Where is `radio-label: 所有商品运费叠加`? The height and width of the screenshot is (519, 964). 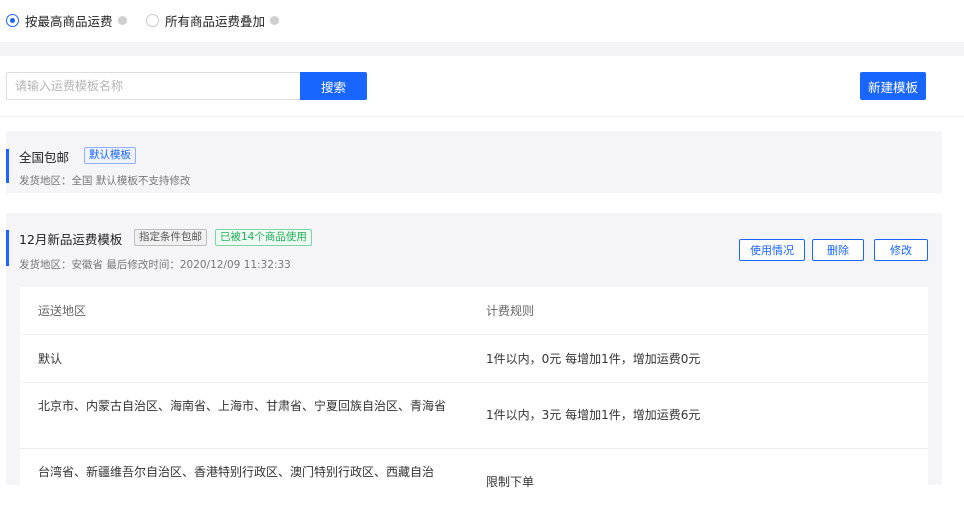 radio-label: 所有商品运费叠加 is located at coordinates (215, 21).